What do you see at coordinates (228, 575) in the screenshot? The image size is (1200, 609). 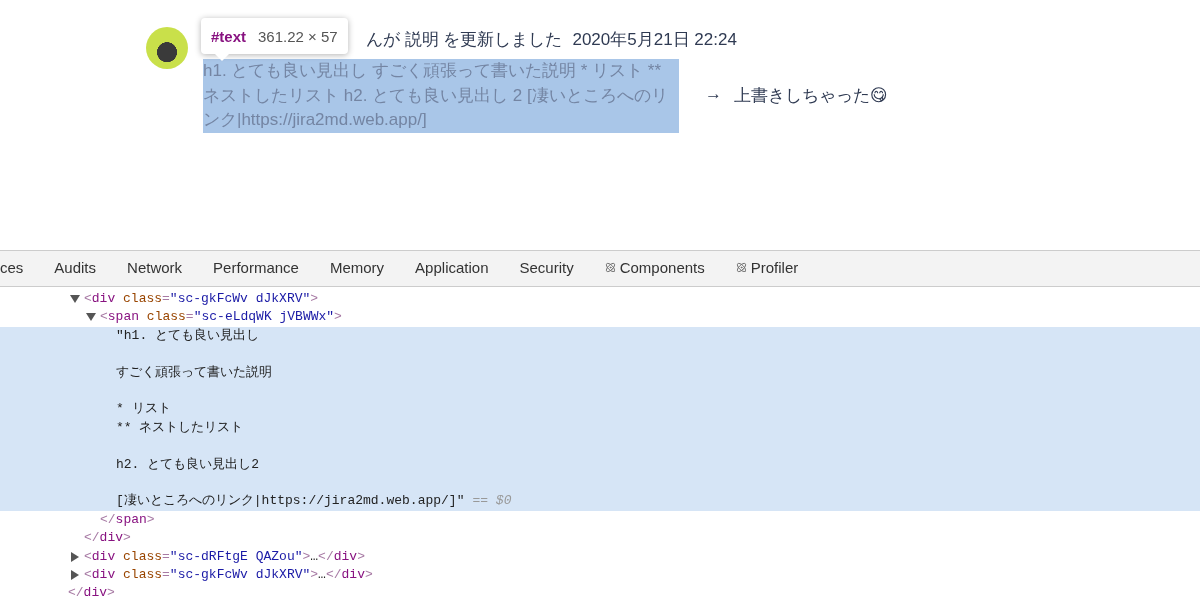 I see `html-tag: <div class="sc-gkFcWv dJkXRV">…</div>` at bounding box center [228, 575].